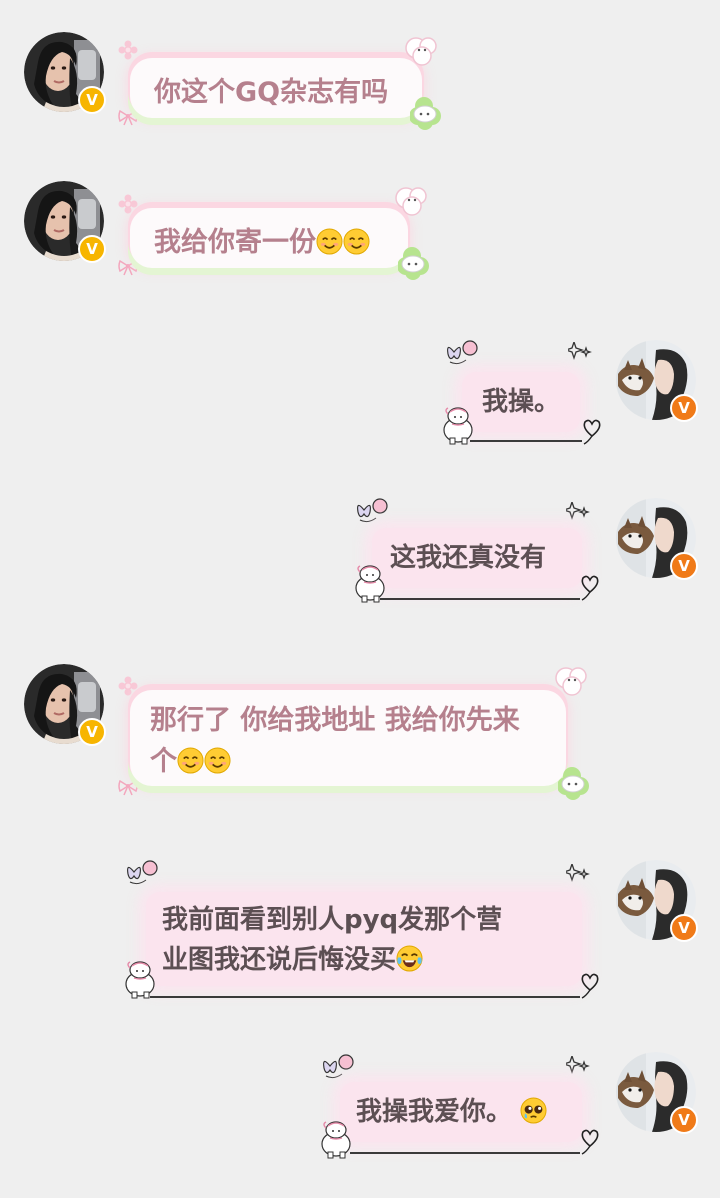 The height and width of the screenshot is (1198, 720). What do you see at coordinates (533, 1110) in the screenshot?
I see `pleading-face-emoji-icon` at bounding box center [533, 1110].